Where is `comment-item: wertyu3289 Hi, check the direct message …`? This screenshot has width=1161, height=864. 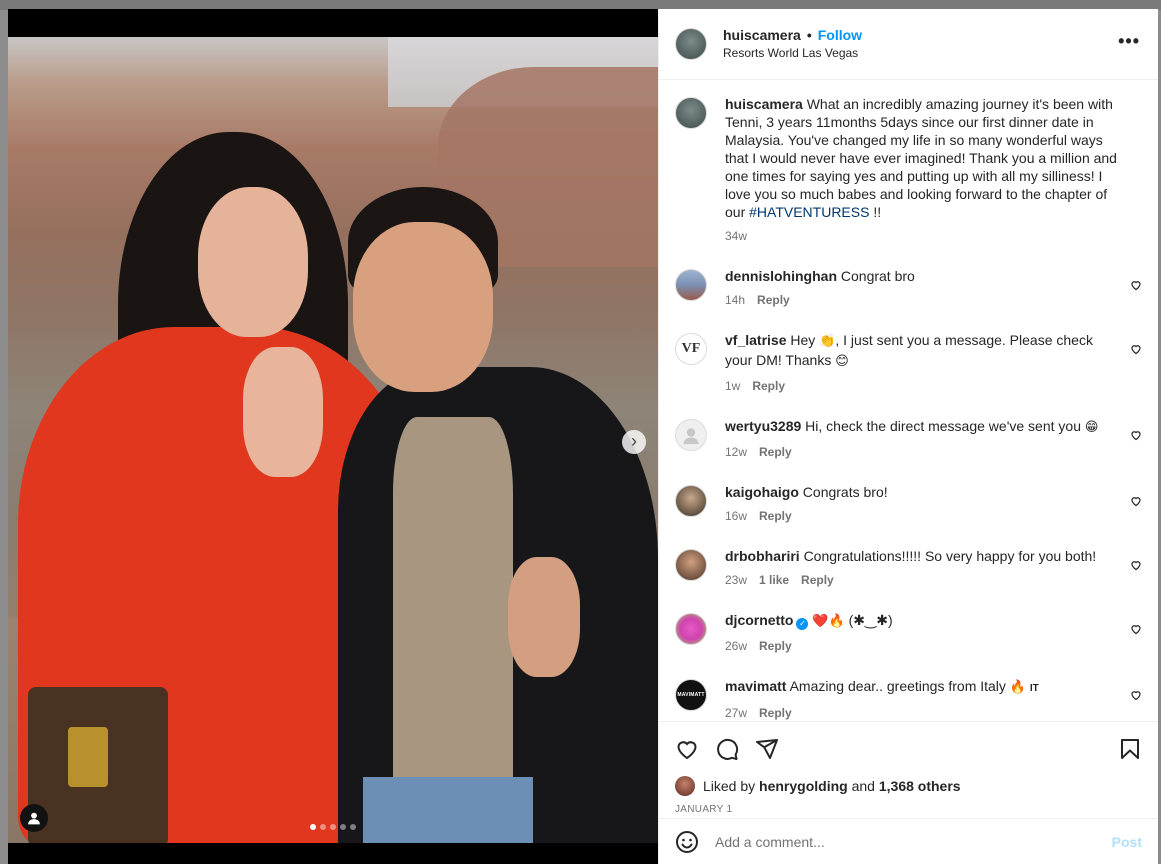 comment-item: wertyu3289 Hi, check the direct message … is located at coordinates (908, 439).